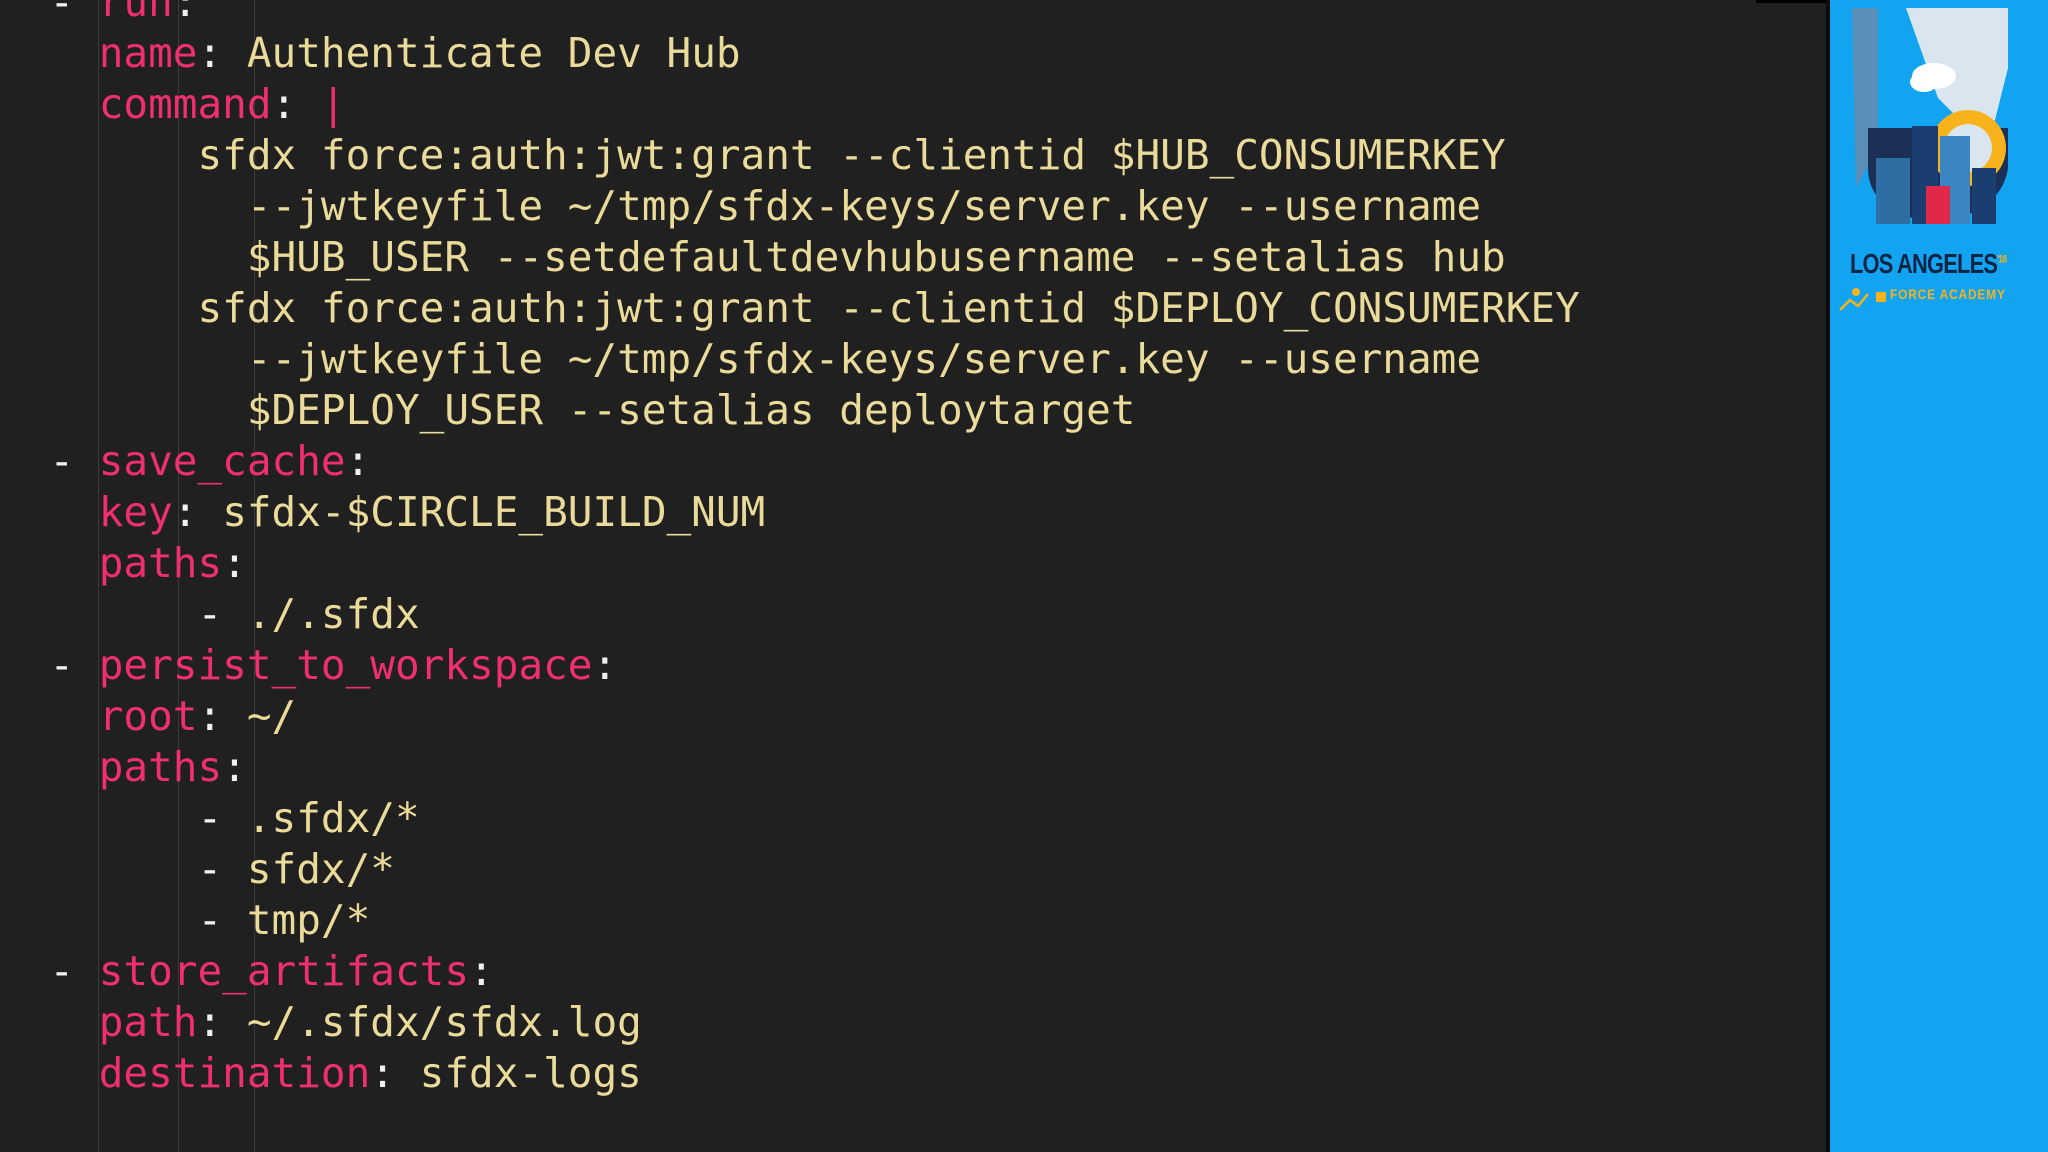 This screenshot has height=1152, width=2048. What do you see at coordinates (900, 512) in the screenshot?
I see `code-line: key: sfdx-$CIRCLE_BUILD_NUM` at bounding box center [900, 512].